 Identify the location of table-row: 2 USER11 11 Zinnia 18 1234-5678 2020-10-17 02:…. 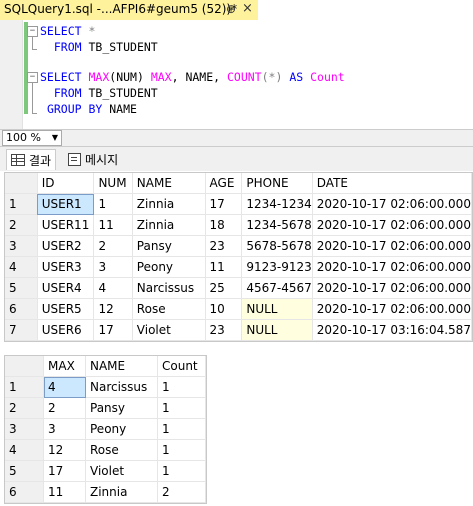
(239, 225).